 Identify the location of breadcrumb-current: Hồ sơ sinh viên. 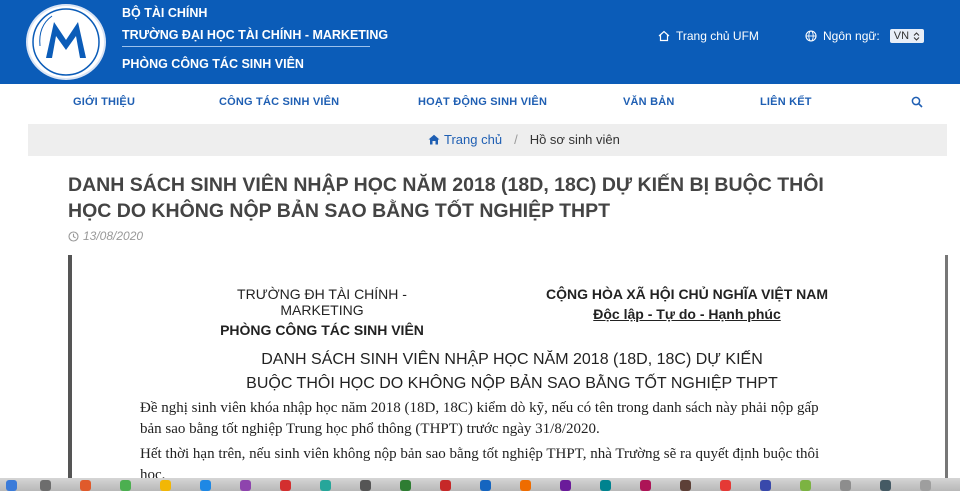
(574, 139).